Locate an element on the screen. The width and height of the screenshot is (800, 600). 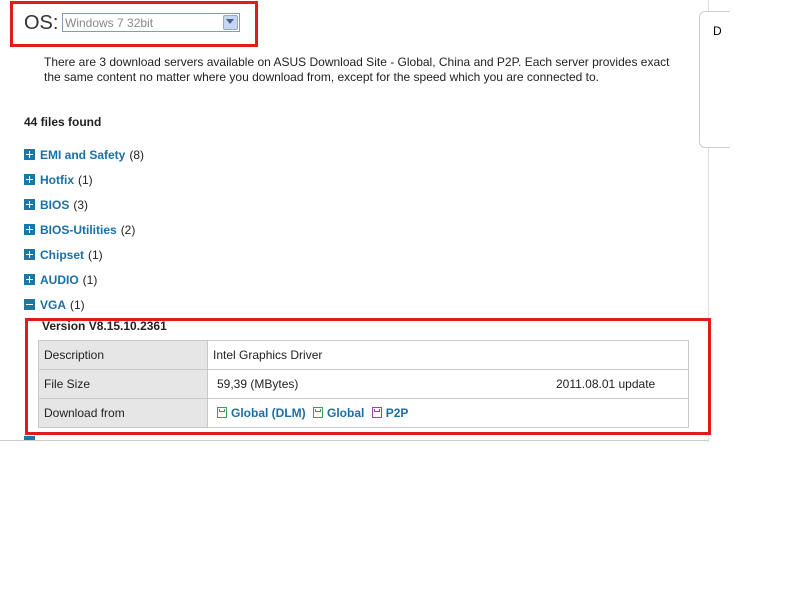
category-name: Chipset is located at coordinates (62, 255).